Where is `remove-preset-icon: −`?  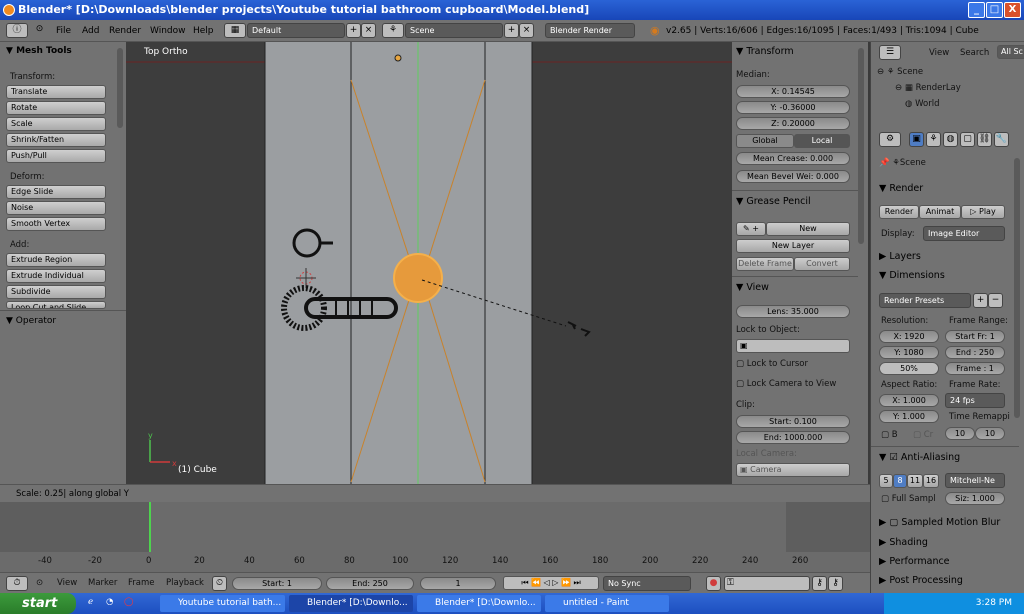 remove-preset-icon: − is located at coordinates (995, 300).